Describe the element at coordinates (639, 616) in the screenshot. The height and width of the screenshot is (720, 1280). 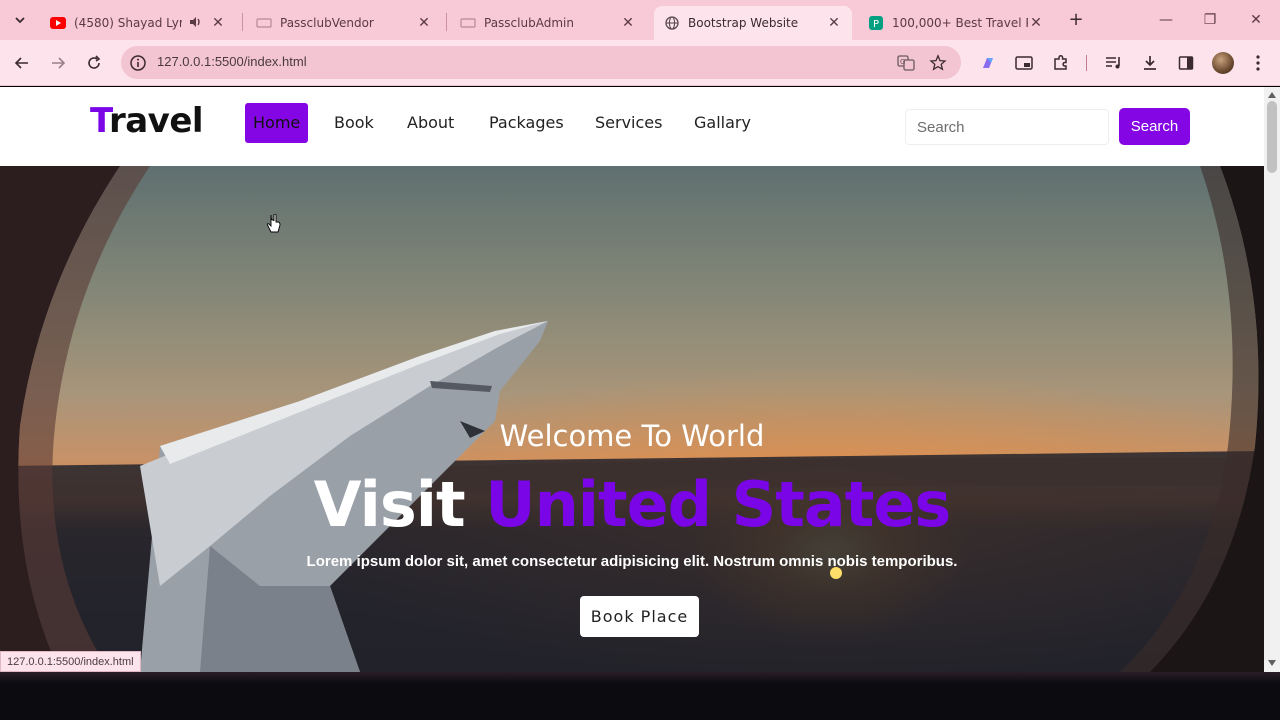
I see `book-place-button: Book Place` at that location.